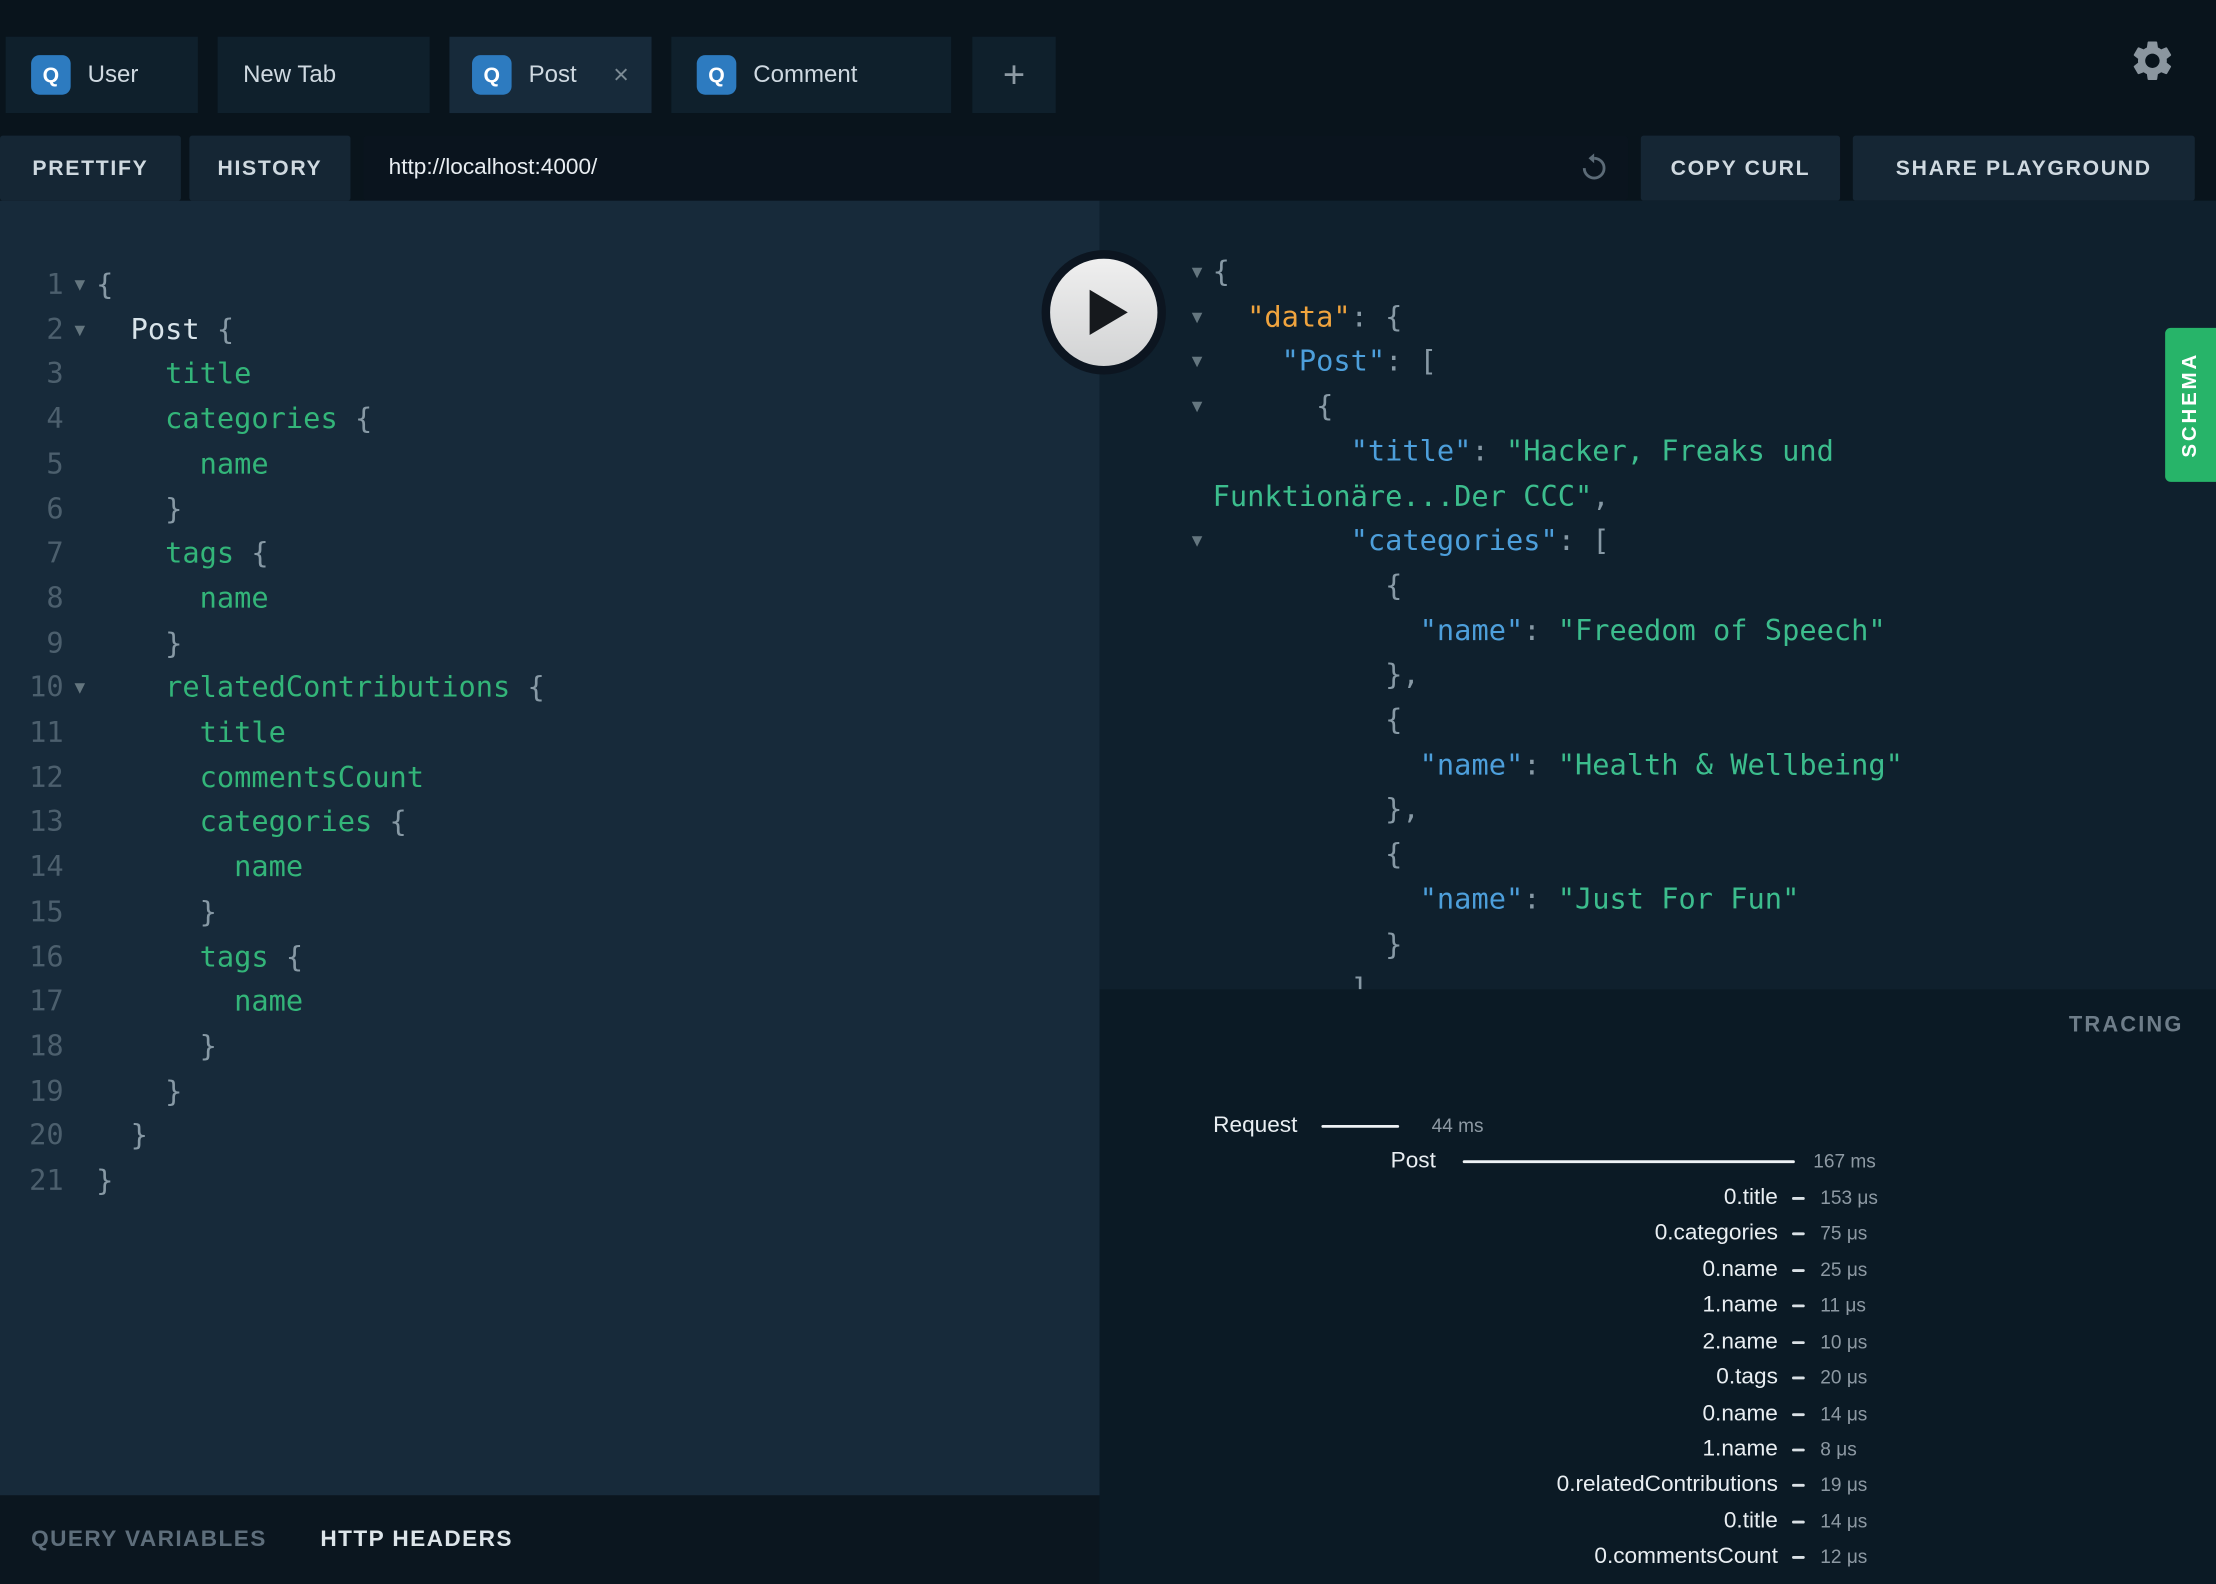 The height and width of the screenshot is (1584, 2216). I want to click on play-icon, so click(1108, 312).